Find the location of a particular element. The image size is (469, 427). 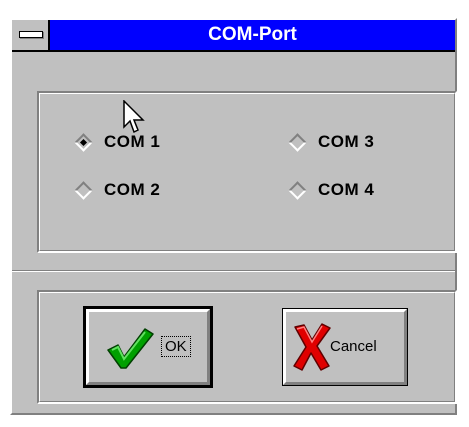

radio-com3: COM 3 is located at coordinates (330, 142).